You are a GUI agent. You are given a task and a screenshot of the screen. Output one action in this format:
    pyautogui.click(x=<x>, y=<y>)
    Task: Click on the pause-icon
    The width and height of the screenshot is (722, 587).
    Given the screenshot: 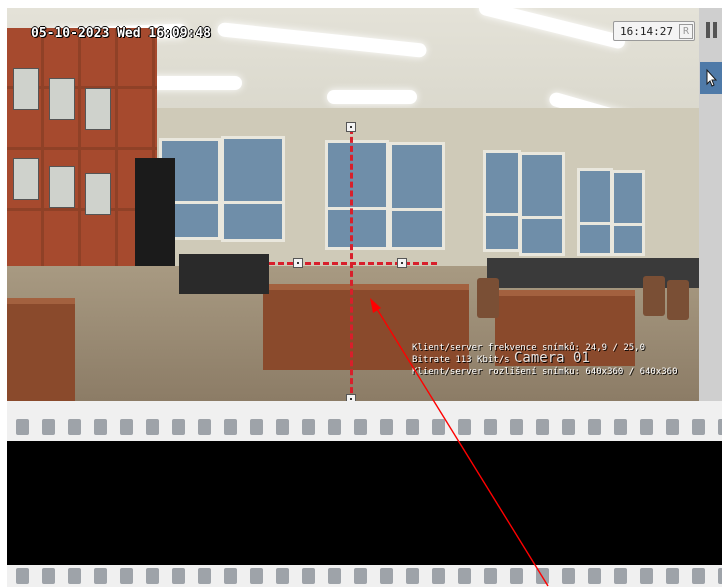 What is the action you would take?
    pyautogui.click(x=711, y=31)
    